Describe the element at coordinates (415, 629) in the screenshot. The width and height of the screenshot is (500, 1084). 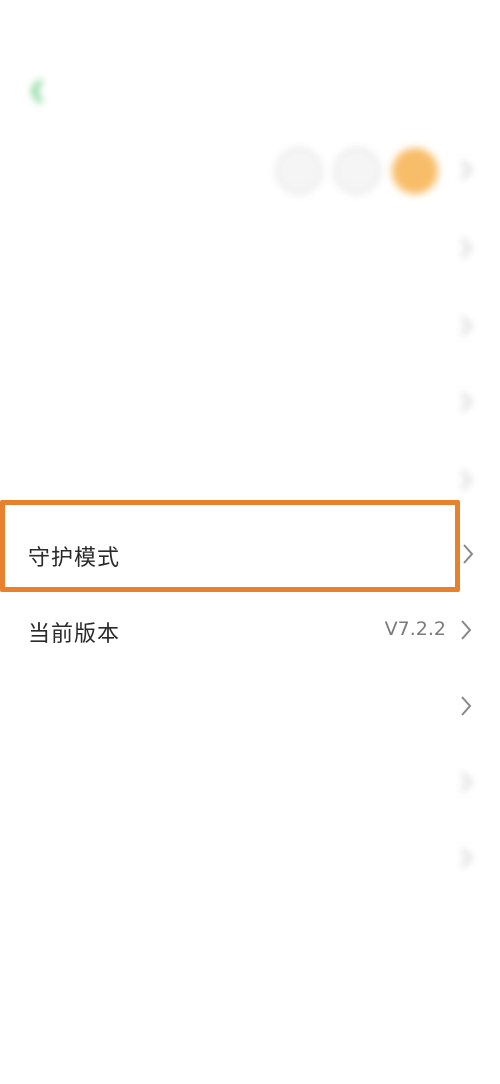
I see `version-value: V7.2.2` at that location.